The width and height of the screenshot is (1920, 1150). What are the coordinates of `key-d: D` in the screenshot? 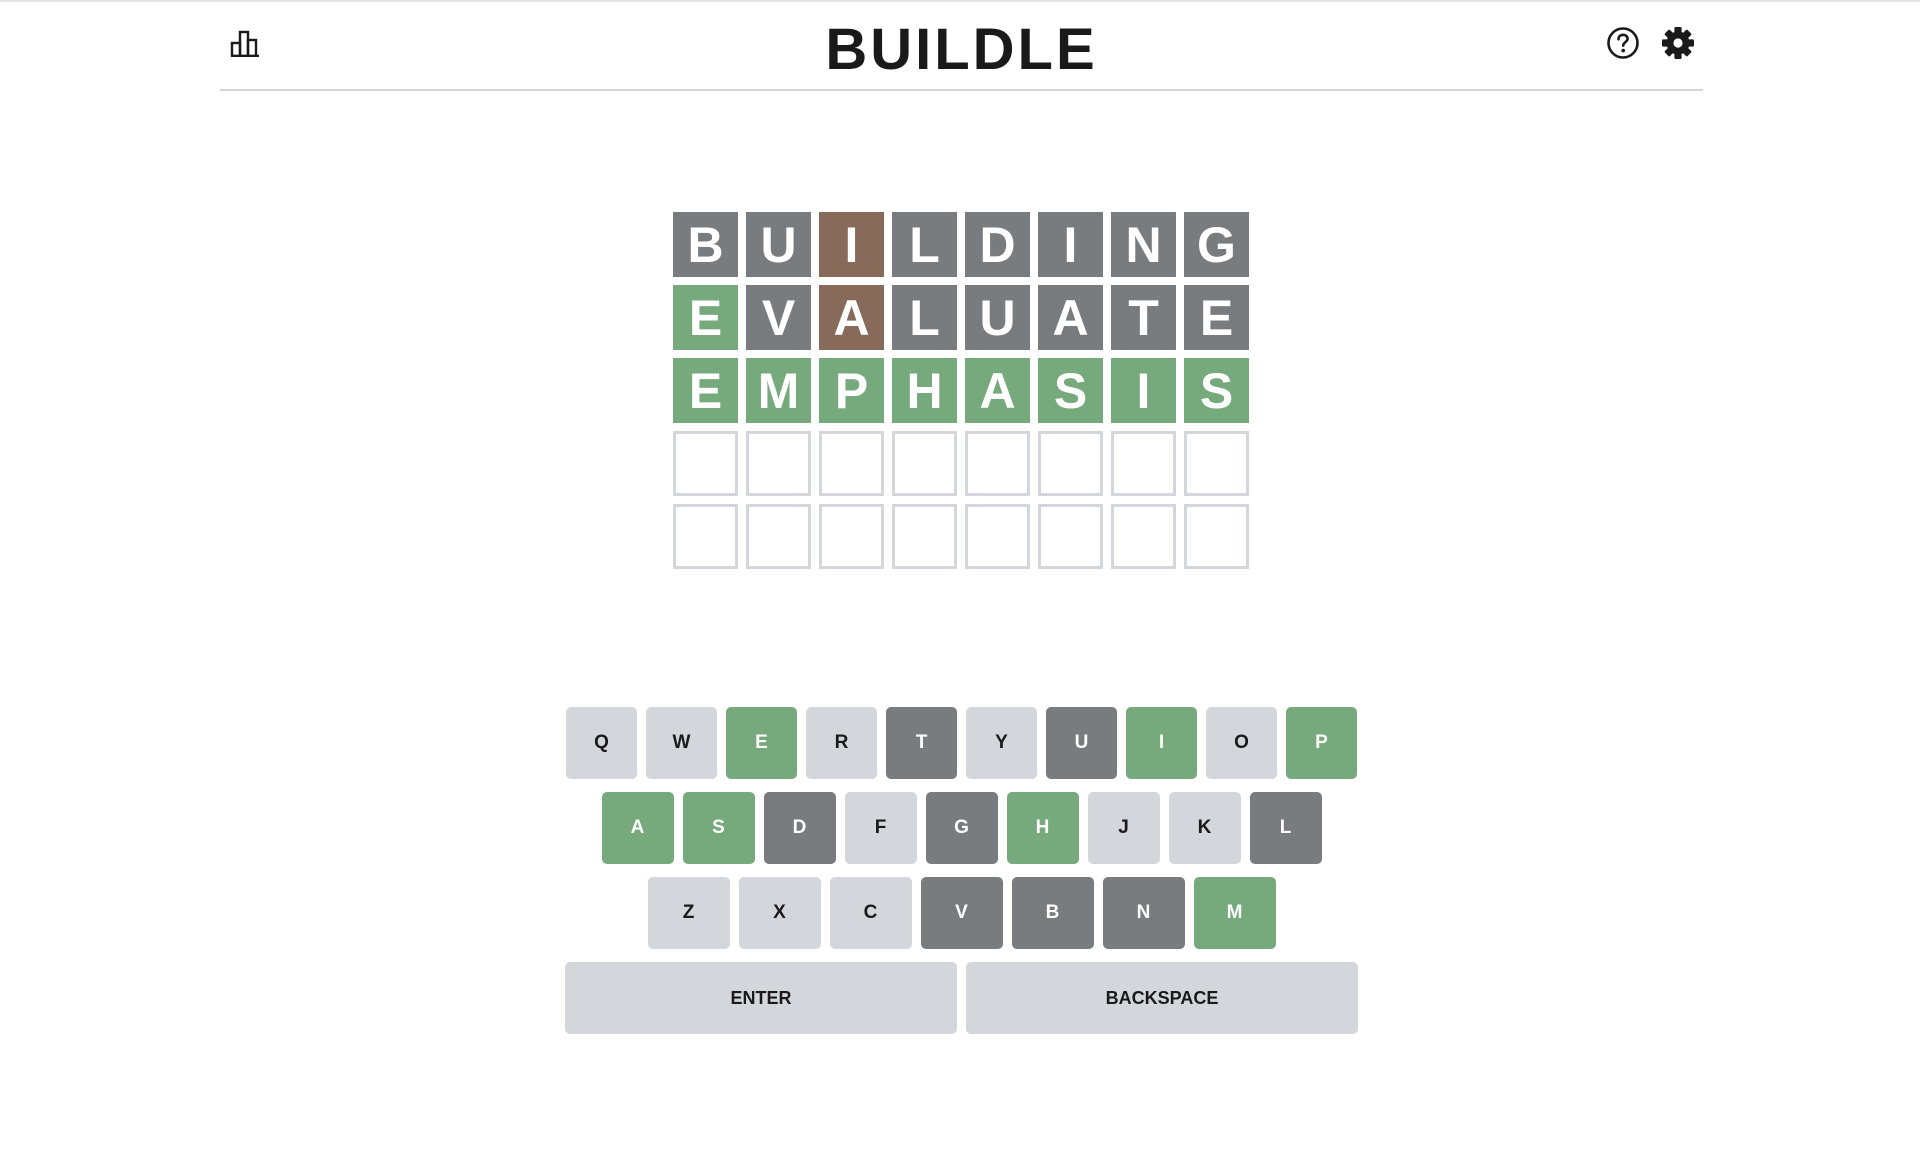 It's located at (799, 828).